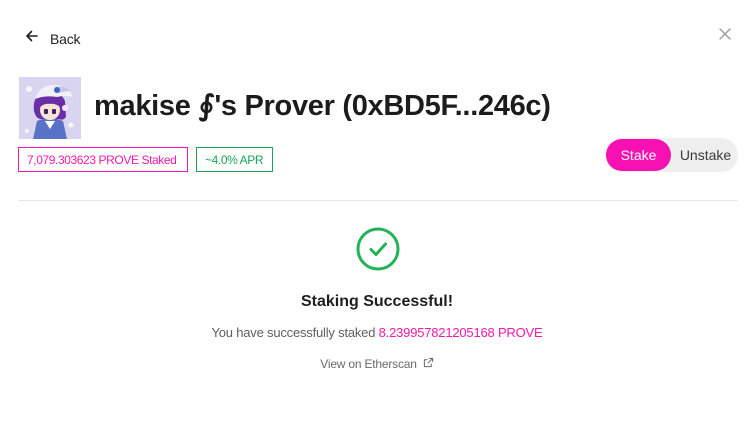 This screenshot has height=436, width=754. What do you see at coordinates (368, 364) in the screenshot?
I see `etherscan-label: View on Etherscan` at bounding box center [368, 364].